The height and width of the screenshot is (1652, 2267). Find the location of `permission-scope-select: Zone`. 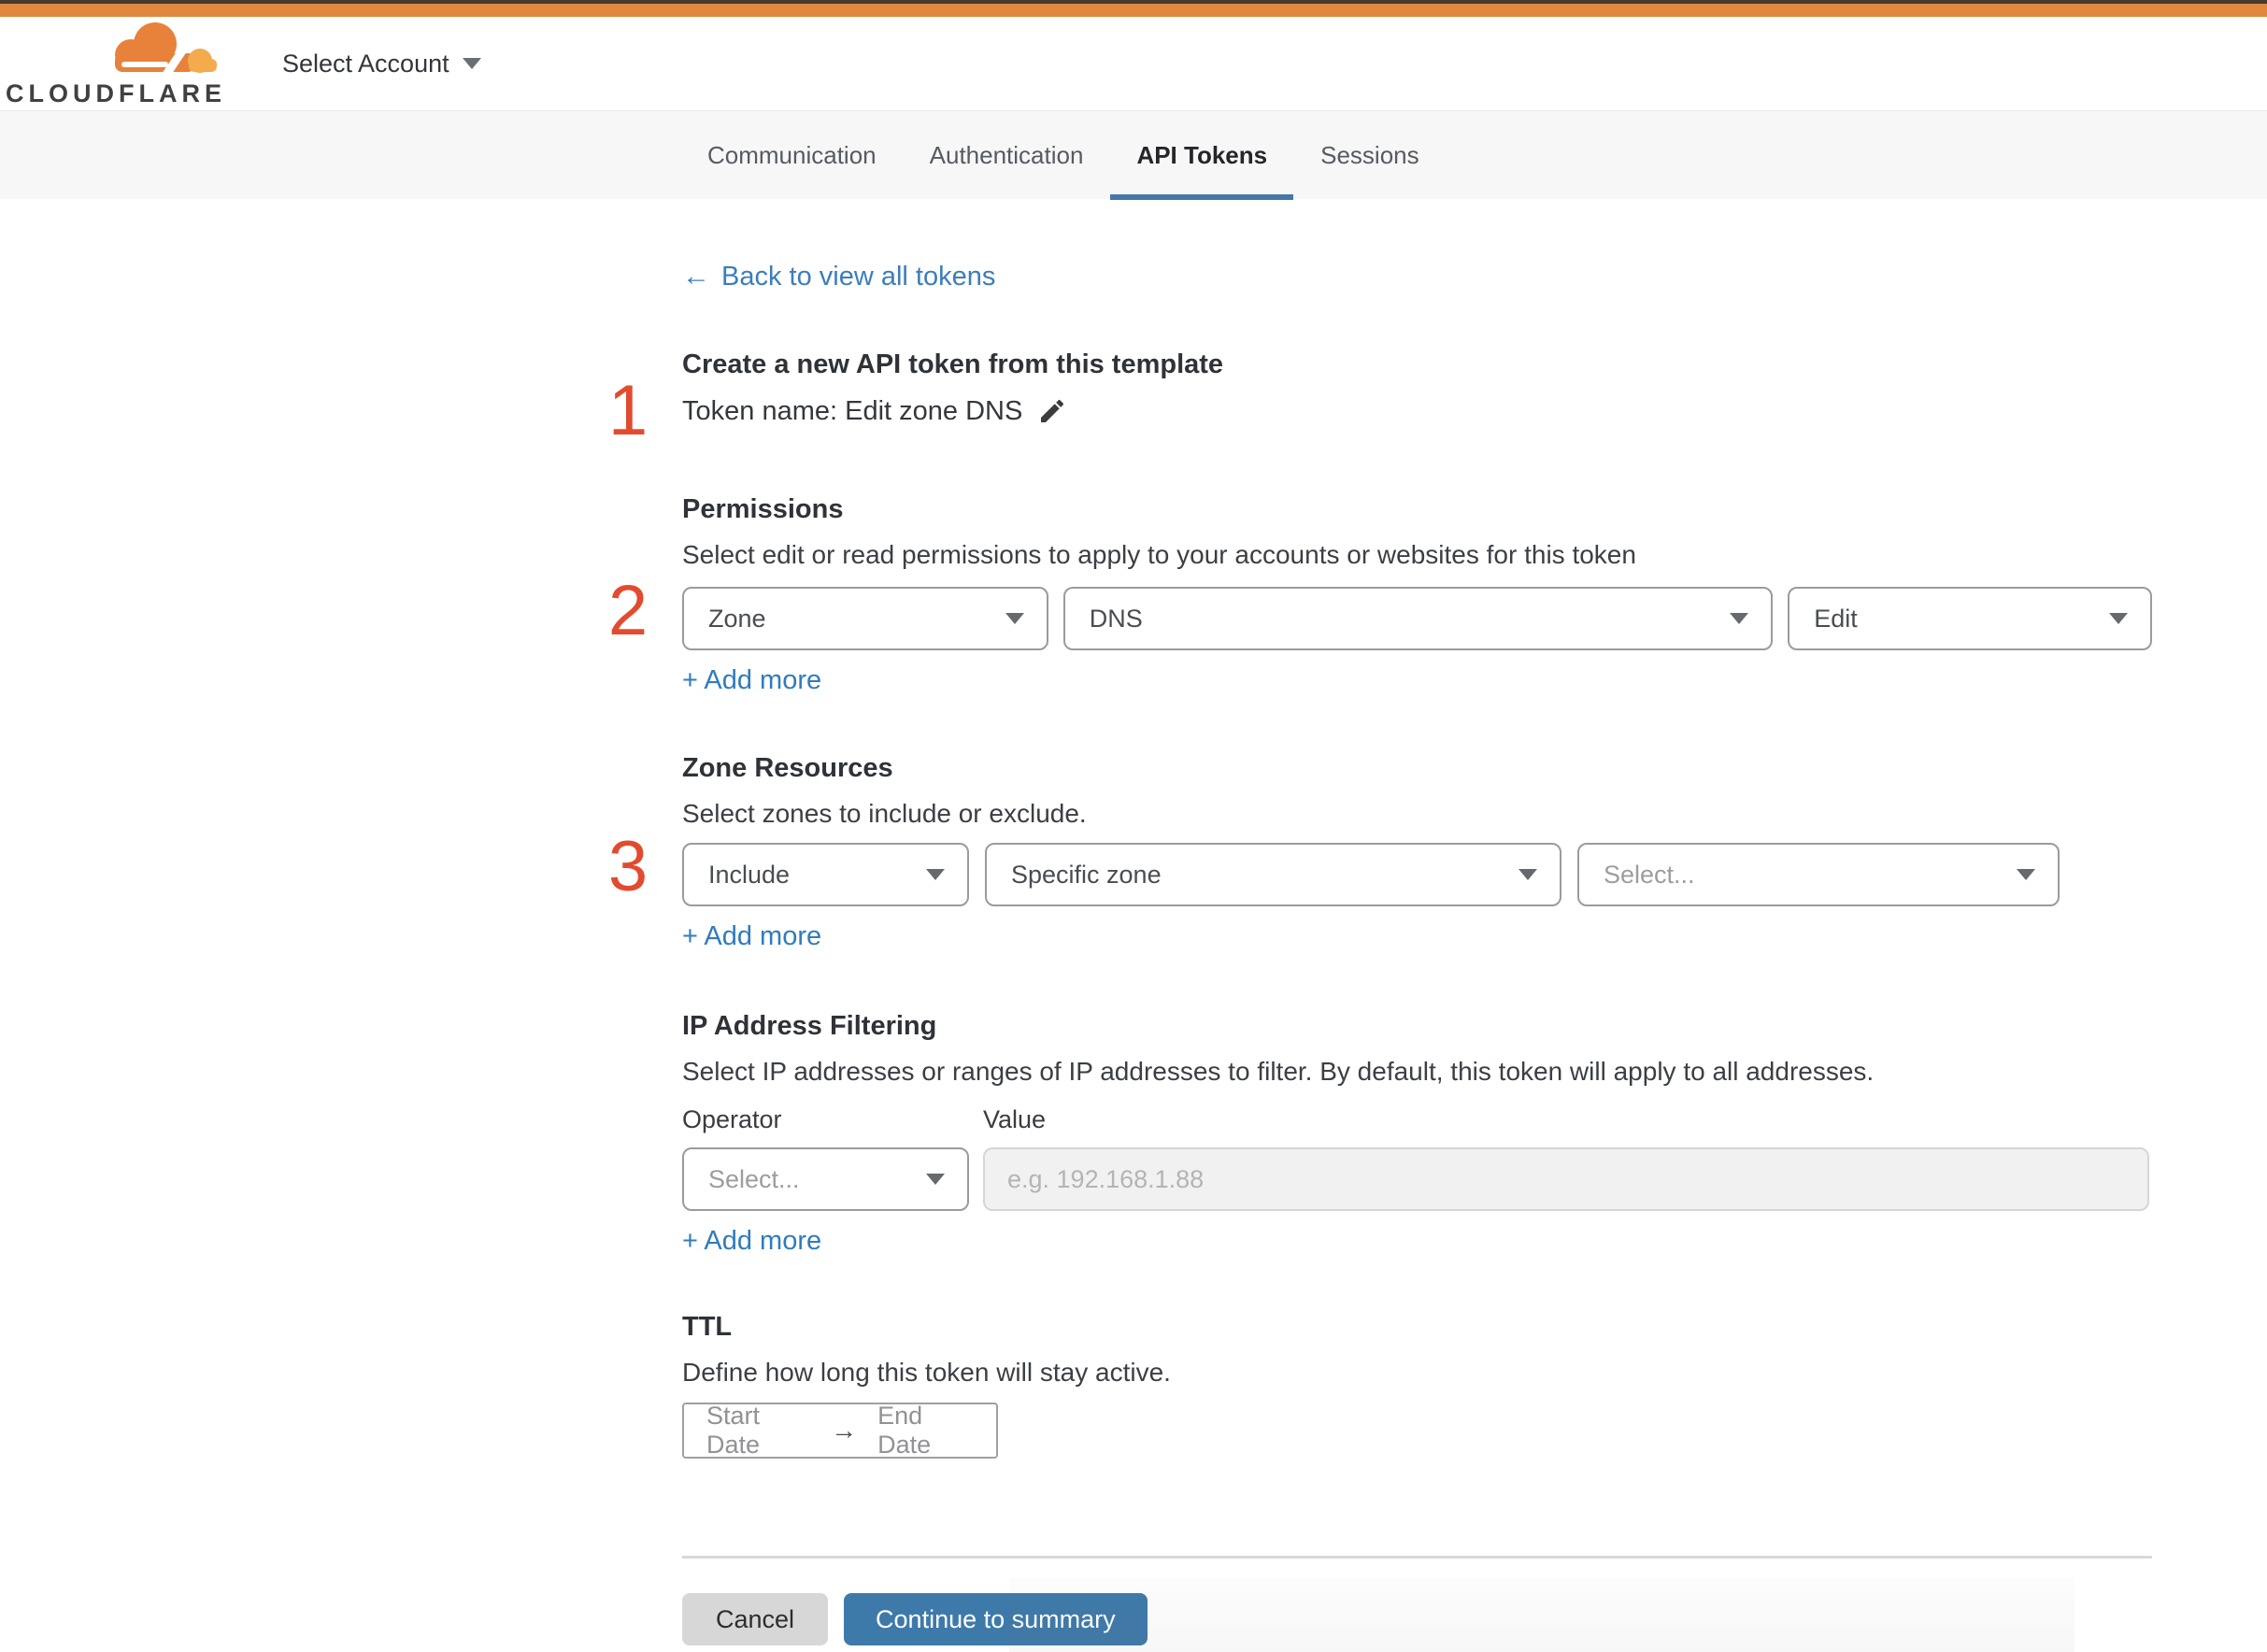

permission-scope-select: Zone is located at coordinates (865, 619).